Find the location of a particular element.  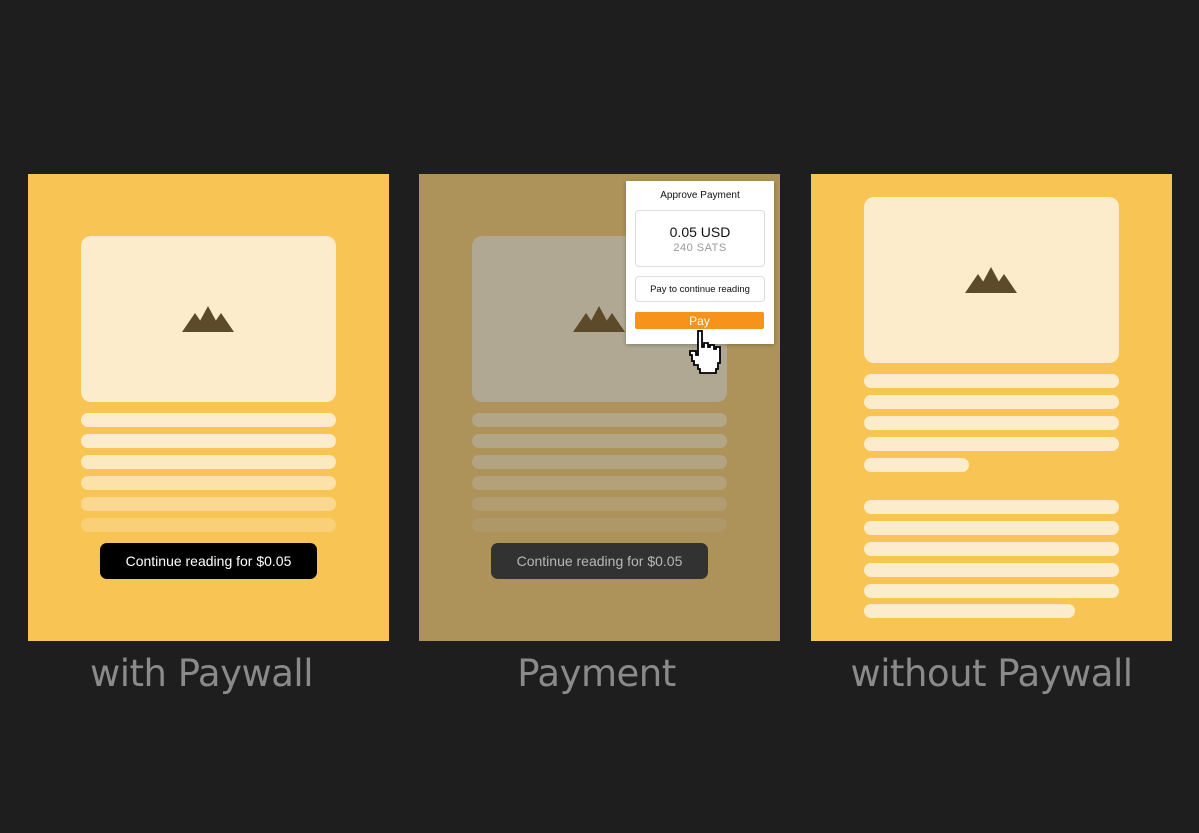

caption-without-paywall: without Paywall is located at coordinates (991, 673).